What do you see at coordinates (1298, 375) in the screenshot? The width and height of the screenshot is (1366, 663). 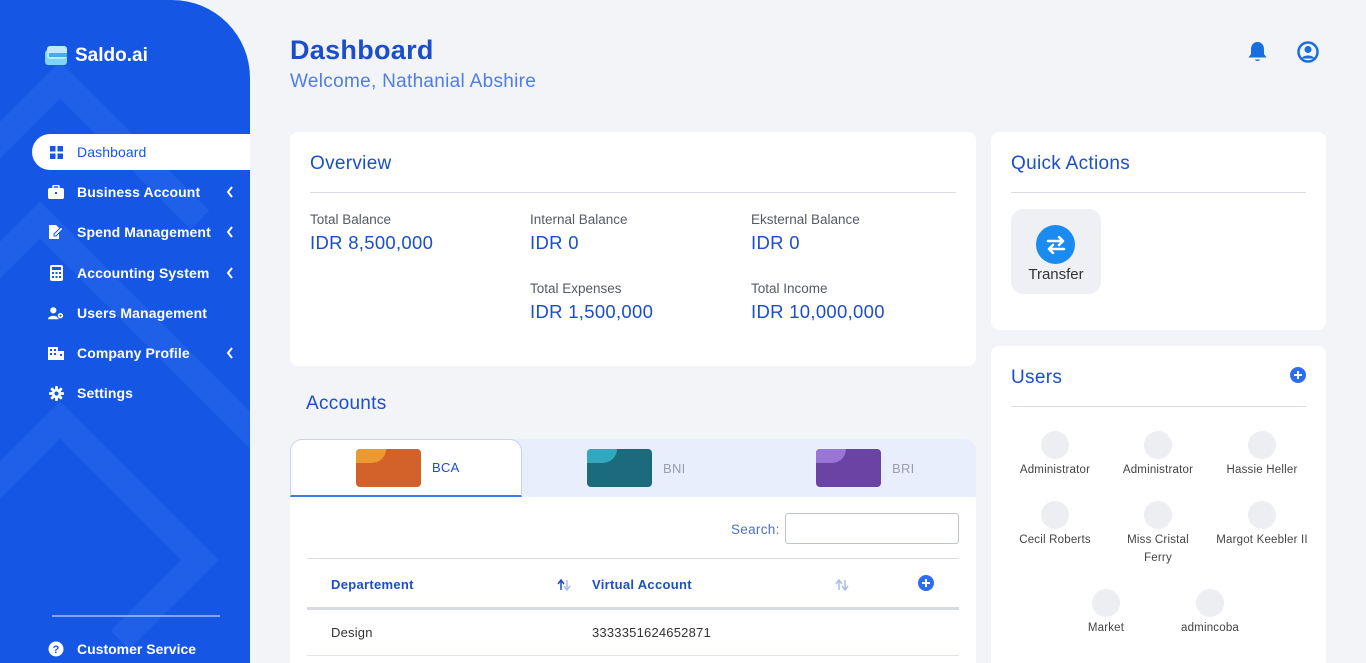 I see `add-user-icon` at bounding box center [1298, 375].